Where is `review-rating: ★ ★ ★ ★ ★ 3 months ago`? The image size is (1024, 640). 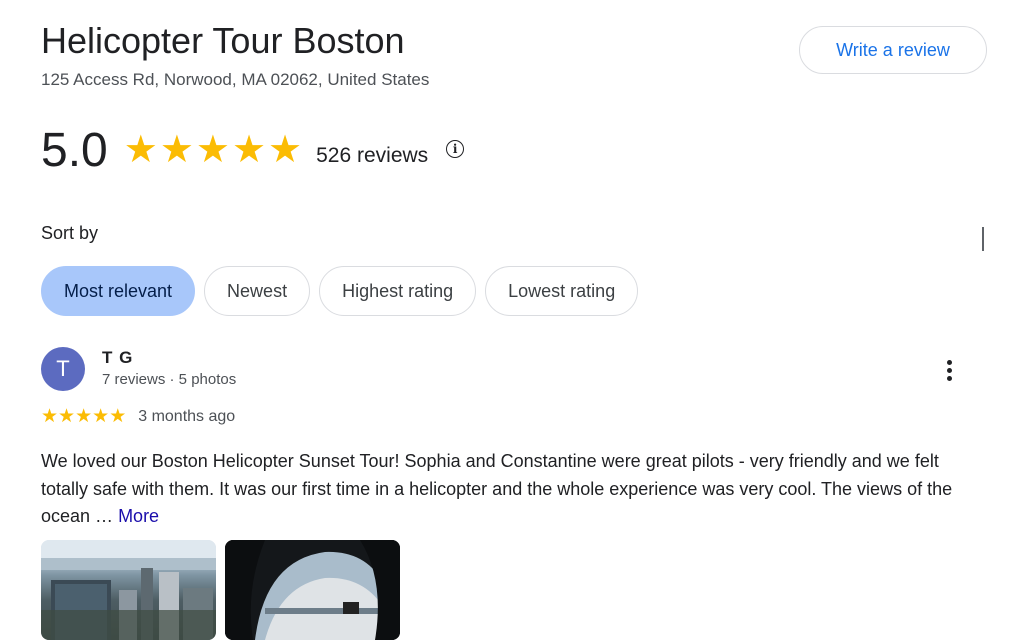 review-rating: ★ ★ ★ ★ ★ 3 months ago is located at coordinates (138, 416).